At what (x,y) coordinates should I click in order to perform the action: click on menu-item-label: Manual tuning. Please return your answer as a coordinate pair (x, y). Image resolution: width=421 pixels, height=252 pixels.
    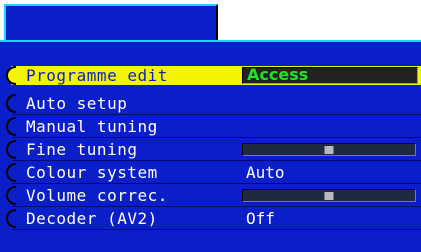
    Looking at the image, I should click on (92, 126).